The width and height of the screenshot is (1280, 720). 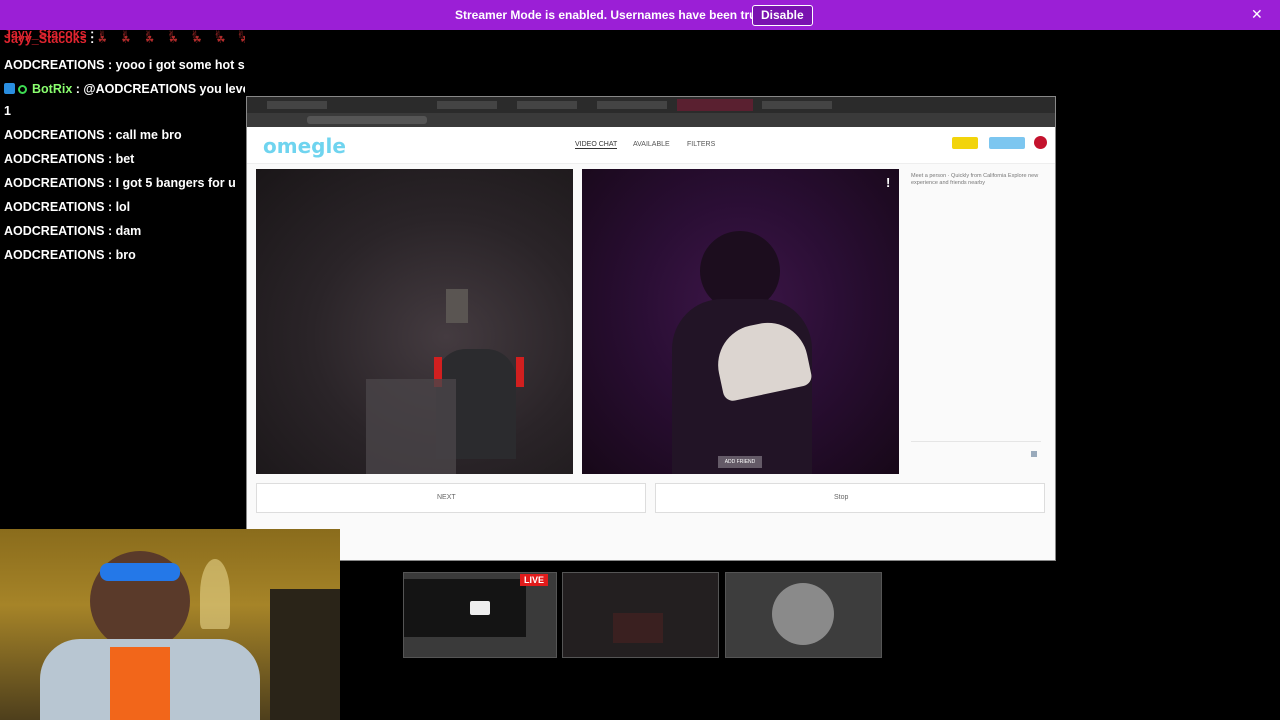 I want to click on orange-shirt, so click(x=140, y=683).